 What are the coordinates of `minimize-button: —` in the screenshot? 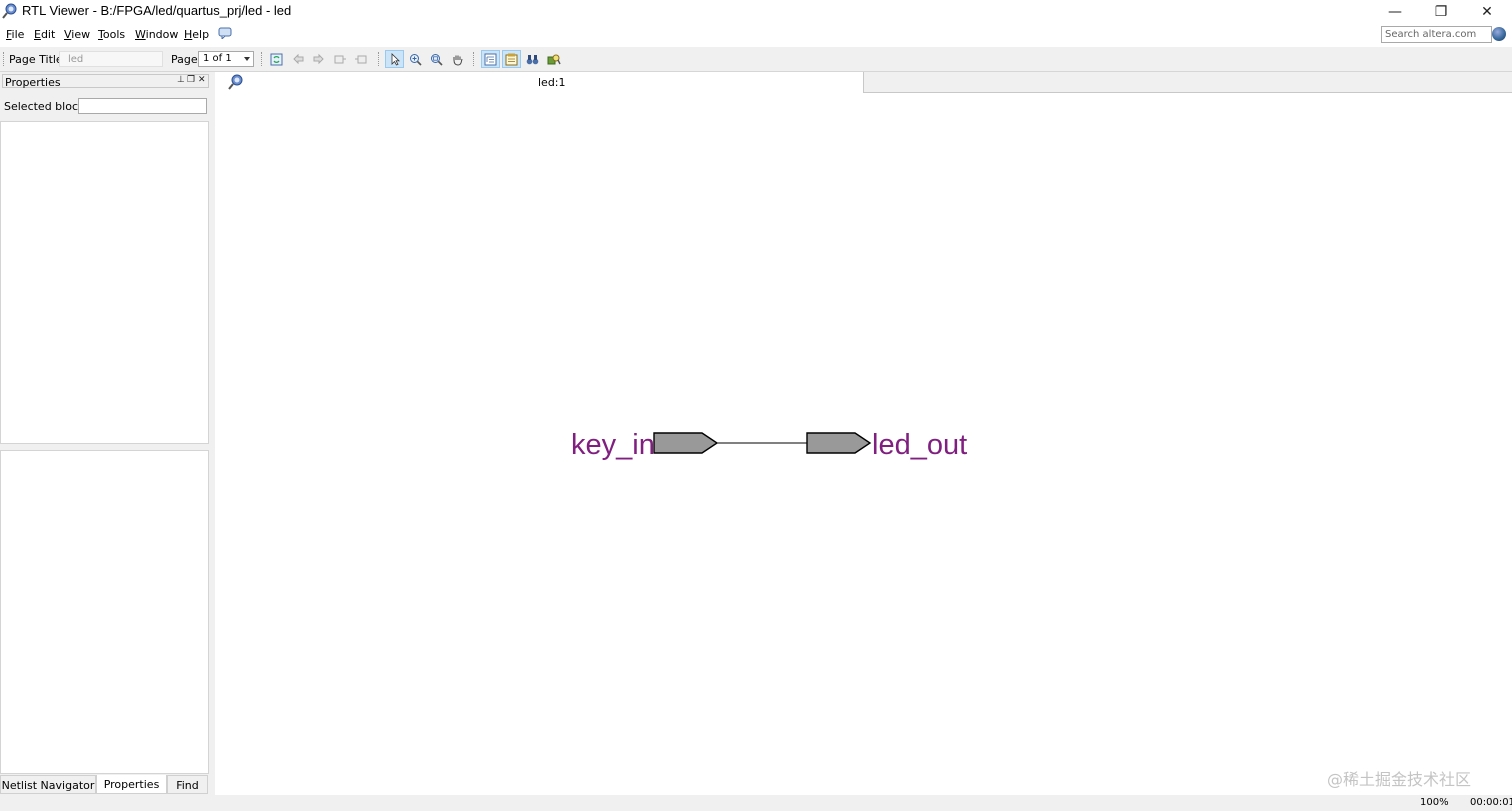 It's located at (1395, 12).